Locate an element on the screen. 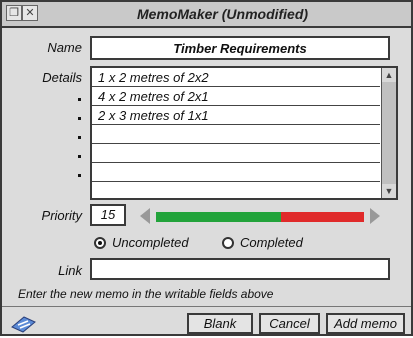 The image size is (413, 338). details-line: 4 x 2 metres of 2x1 is located at coordinates (236, 96).